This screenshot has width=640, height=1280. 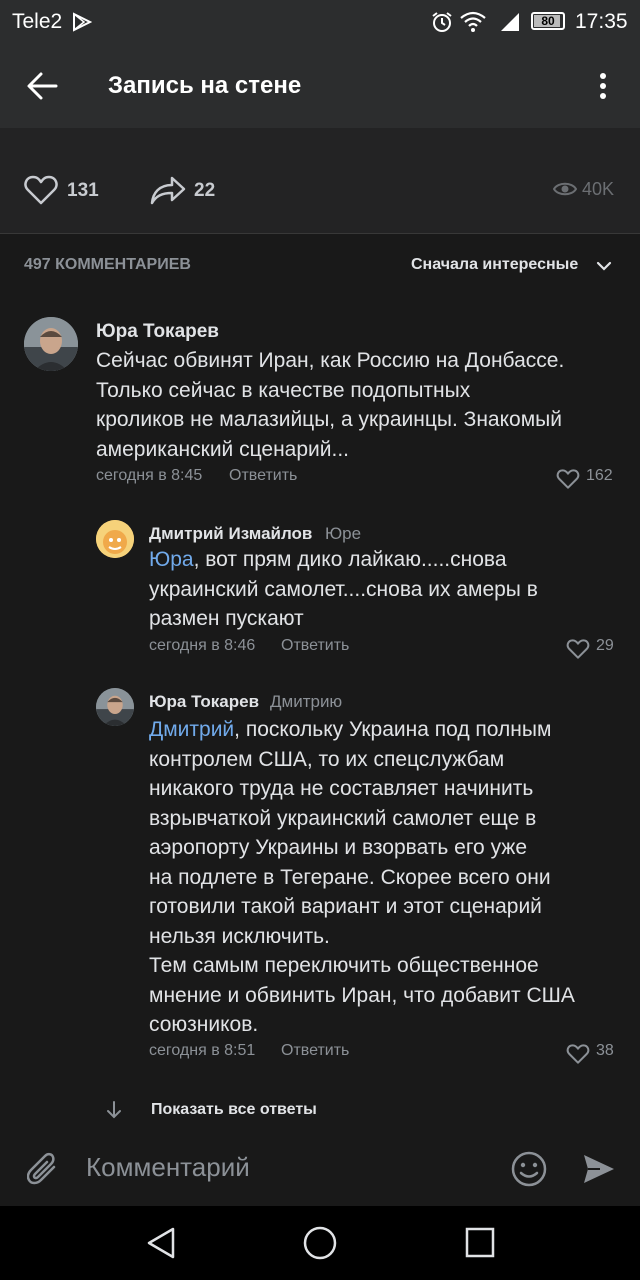 What do you see at coordinates (320, 1168) in the screenshot?
I see `comment-composer: Комментарий` at bounding box center [320, 1168].